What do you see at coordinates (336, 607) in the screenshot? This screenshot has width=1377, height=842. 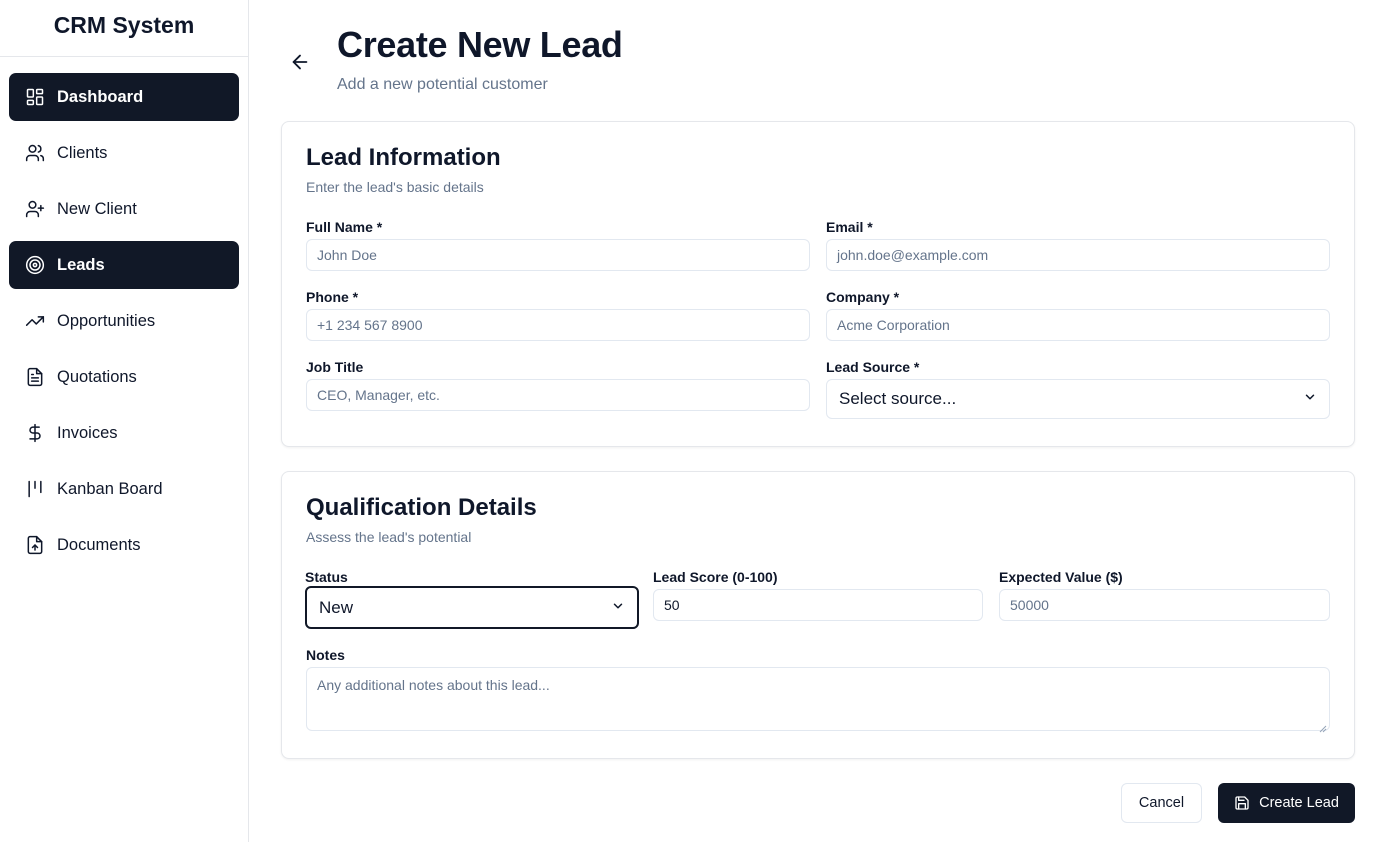 I see `status-selected: New` at bounding box center [336, 607].